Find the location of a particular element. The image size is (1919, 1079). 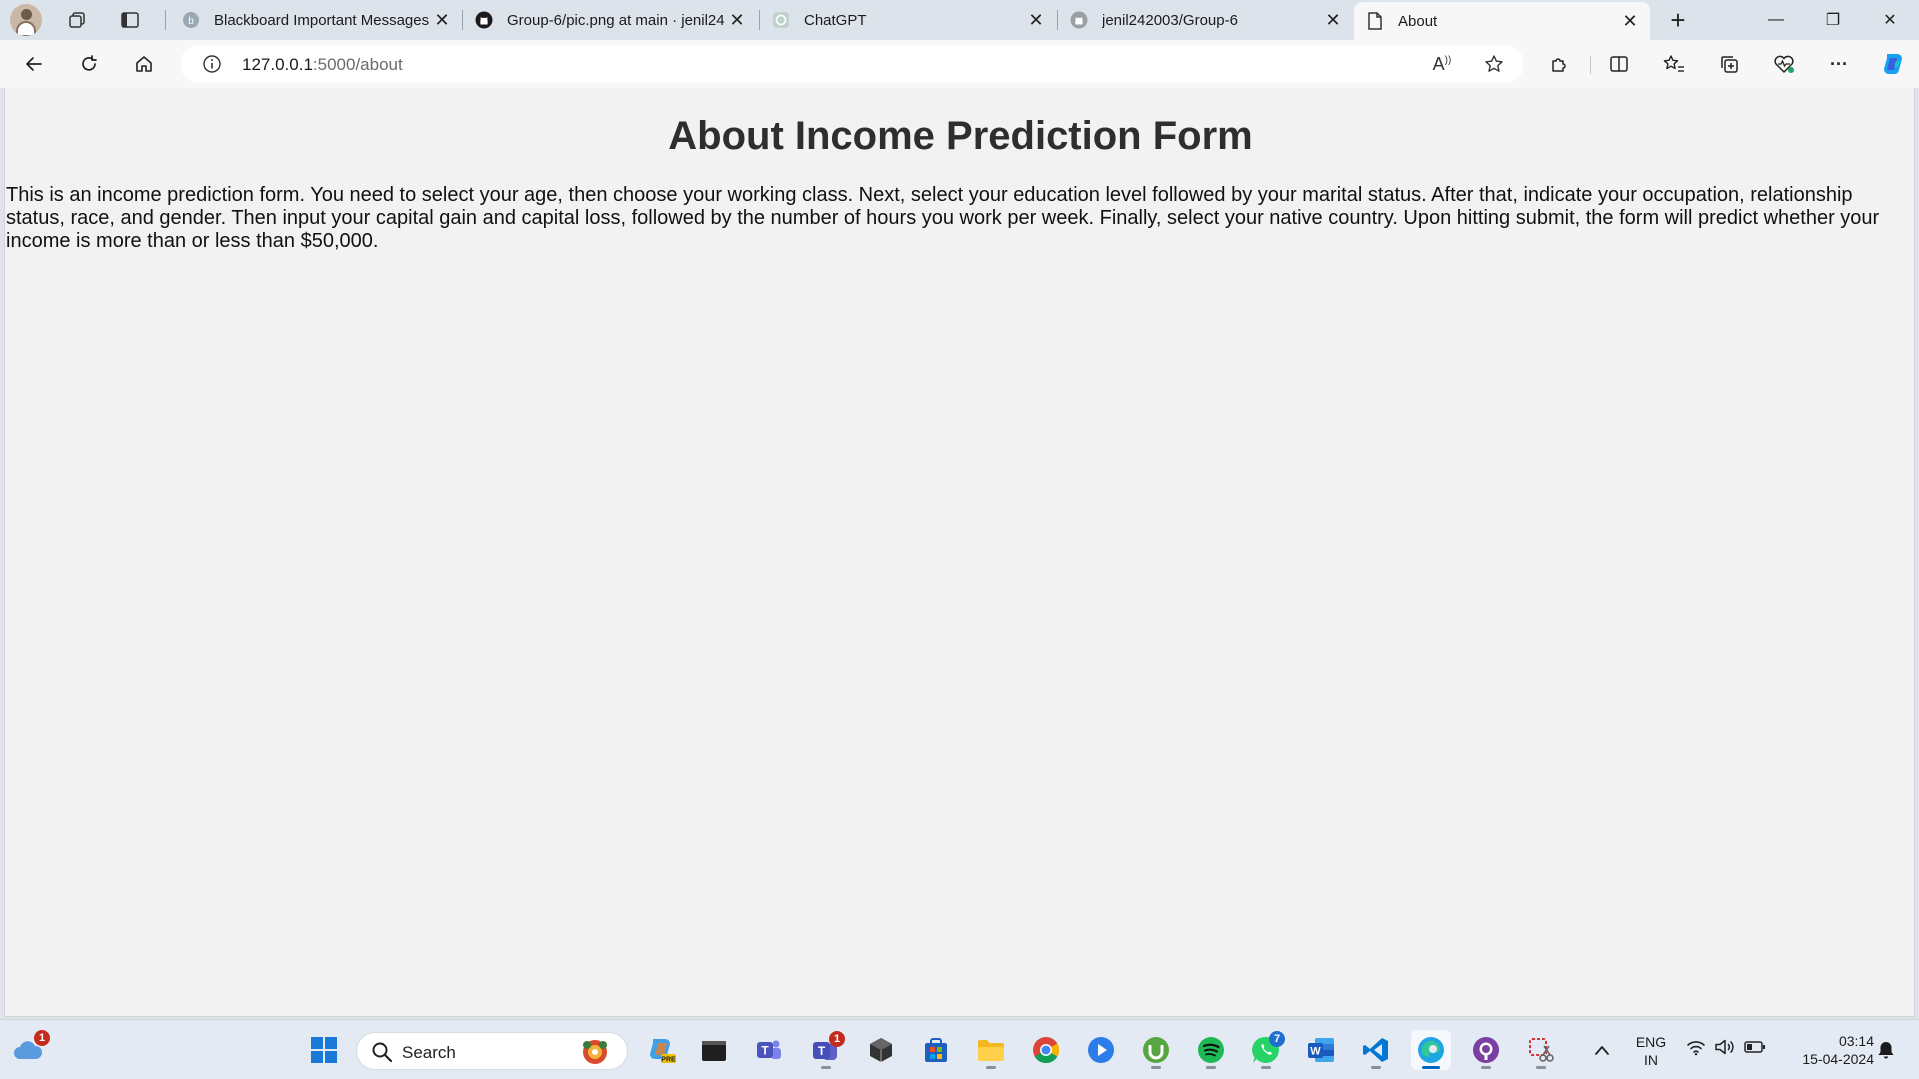

language-indicator: ENG IN is located at coordinates (1651, 1051).